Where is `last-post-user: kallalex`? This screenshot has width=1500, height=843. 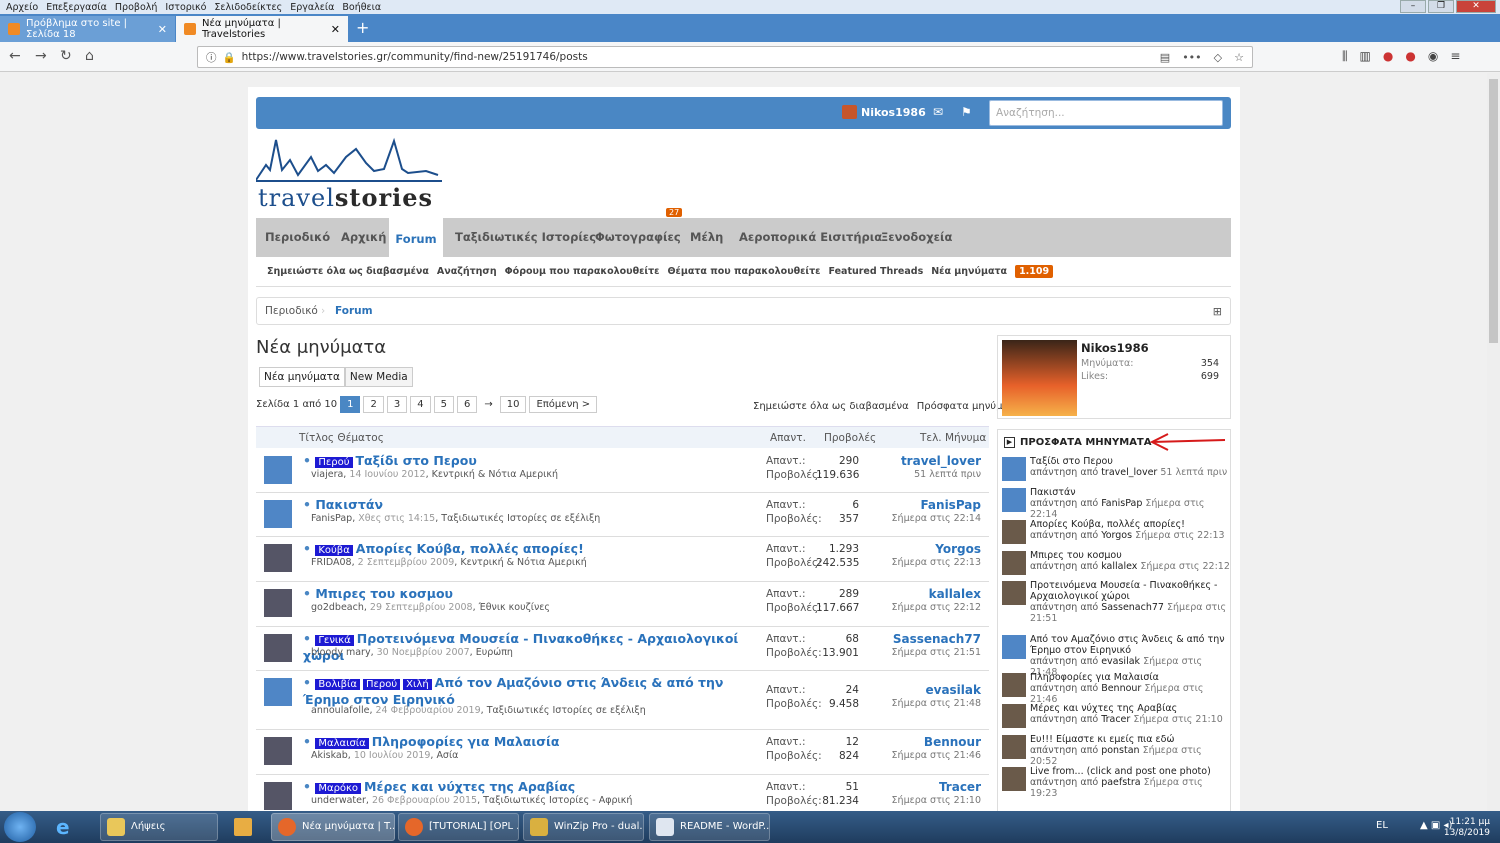 last-post-user: kallalex is located at coordinates (936, 594).